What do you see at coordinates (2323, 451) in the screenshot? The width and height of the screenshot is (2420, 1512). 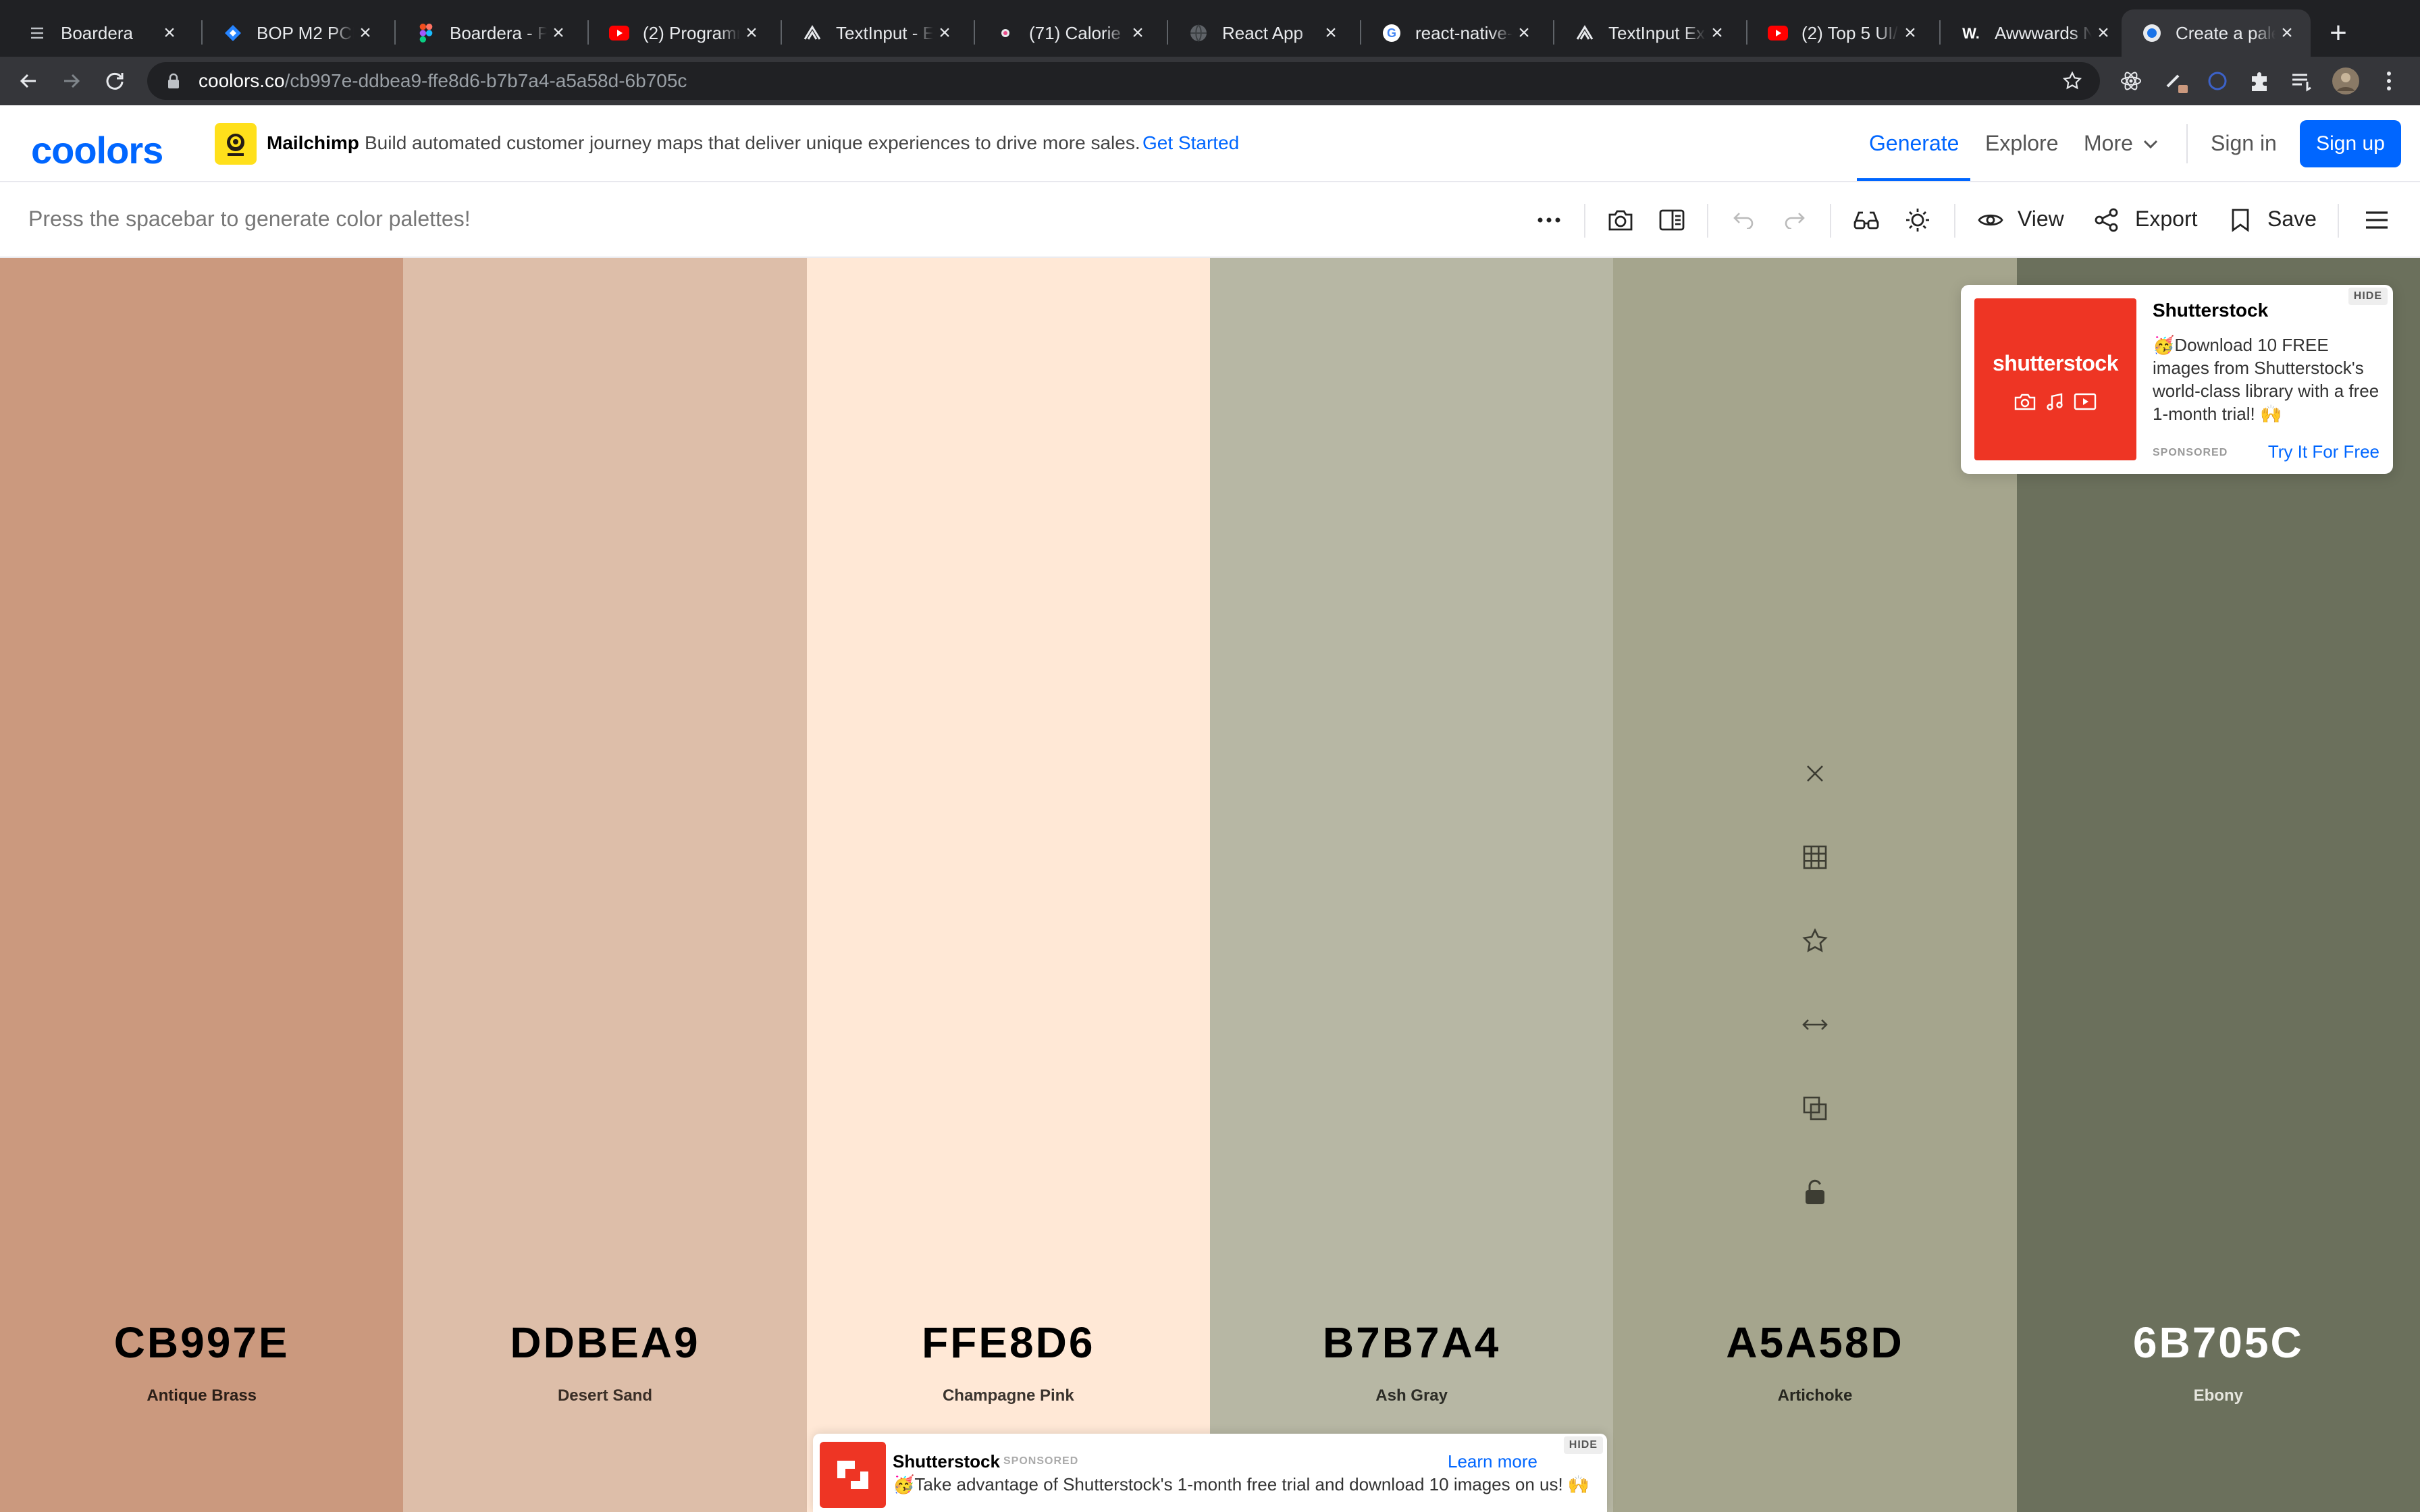 I see `try-it-for-free-link: Try It For Free` at bounding box center [2323, 451].